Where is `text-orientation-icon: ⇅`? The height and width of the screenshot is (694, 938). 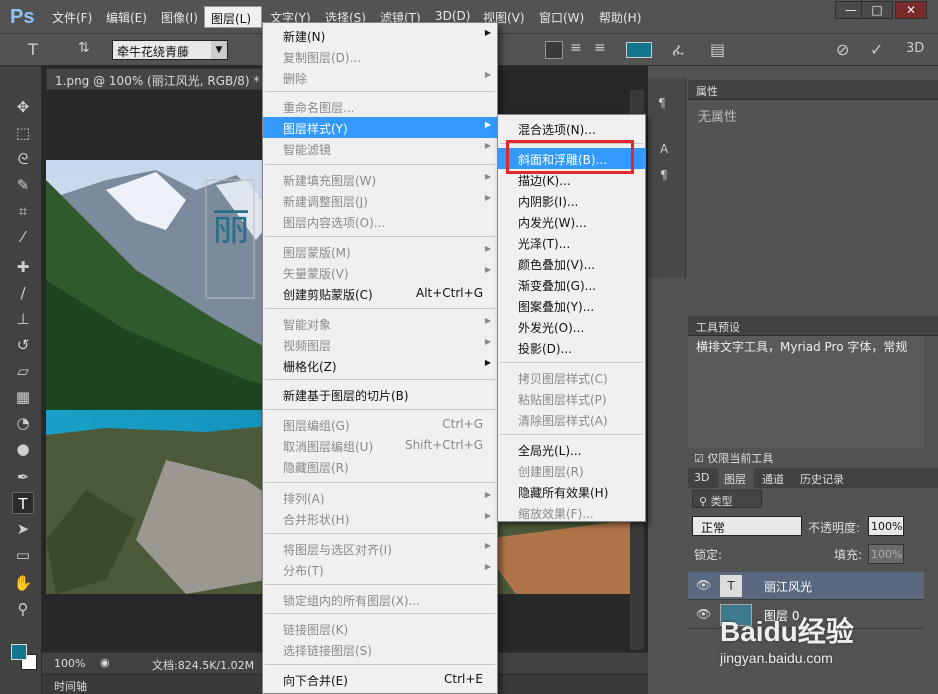
text-orientation-icon: ⇅ is located at coordinates (84, 48).